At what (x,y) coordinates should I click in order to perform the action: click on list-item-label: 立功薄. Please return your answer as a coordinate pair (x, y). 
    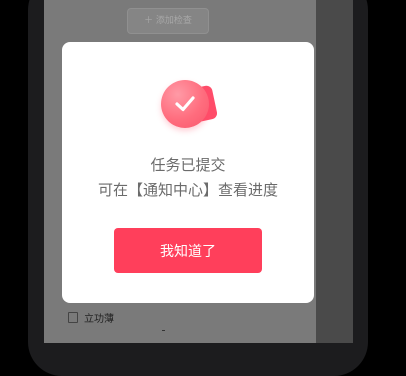
    Looking at the image, I should click on (99, 319).